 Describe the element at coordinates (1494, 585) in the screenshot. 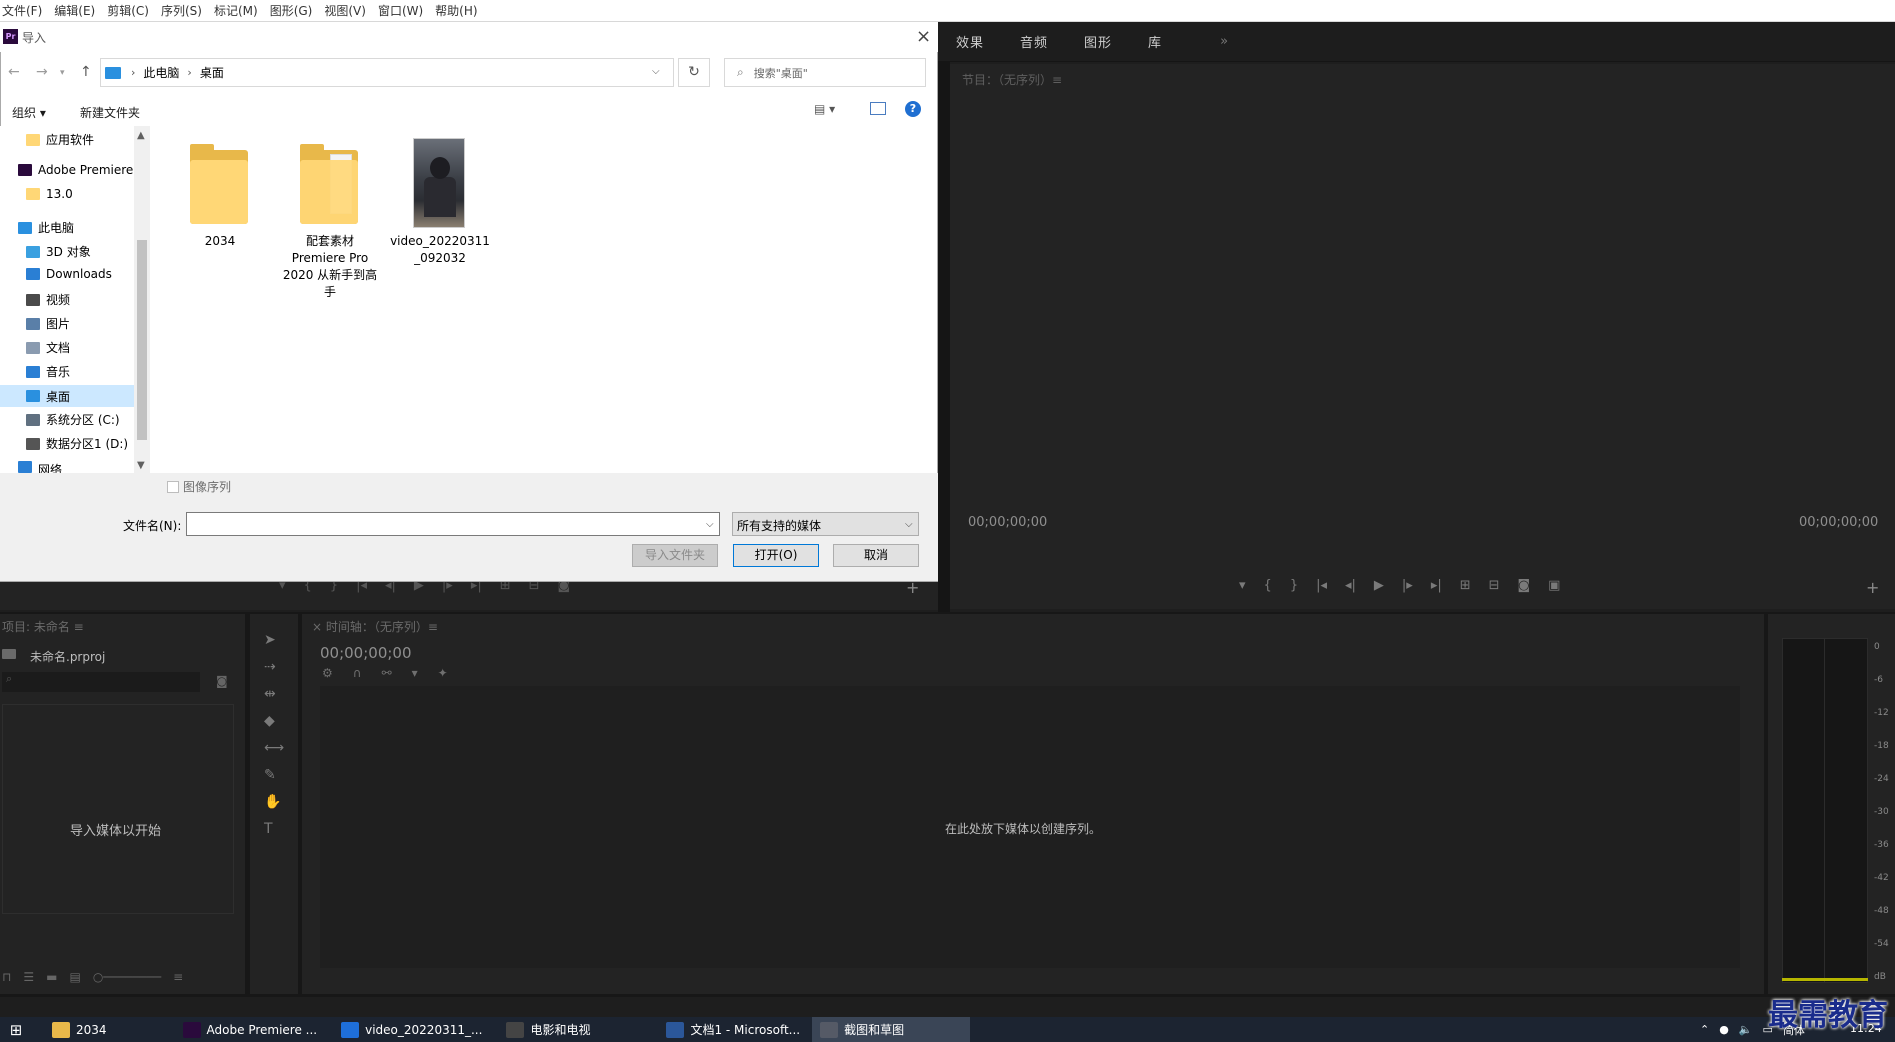

I see `extract-icon: ⊟` at that location.